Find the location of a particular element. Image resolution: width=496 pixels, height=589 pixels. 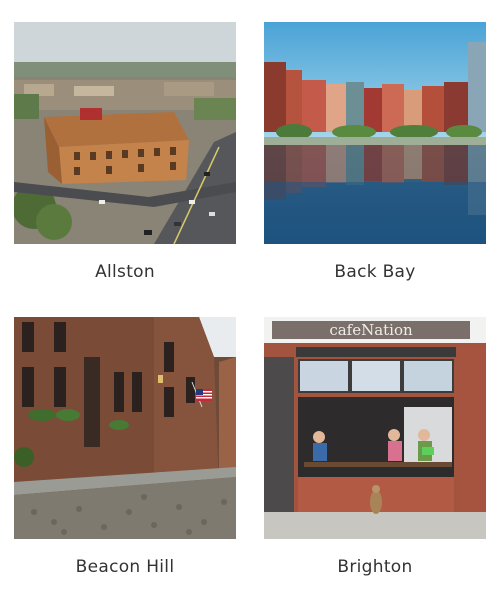

neighborhood-label: Allston is located at coordinates (125, 272).